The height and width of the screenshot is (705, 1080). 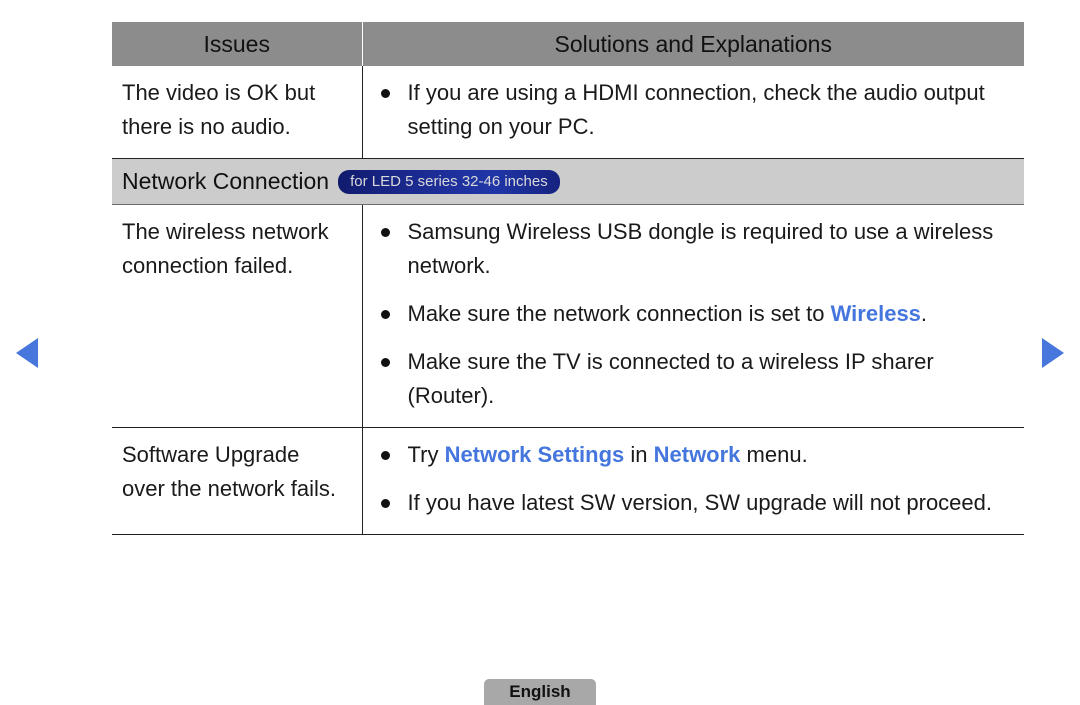 I want to click on issue-cell: The wireless network connection failed., so click(x=237, y=316).